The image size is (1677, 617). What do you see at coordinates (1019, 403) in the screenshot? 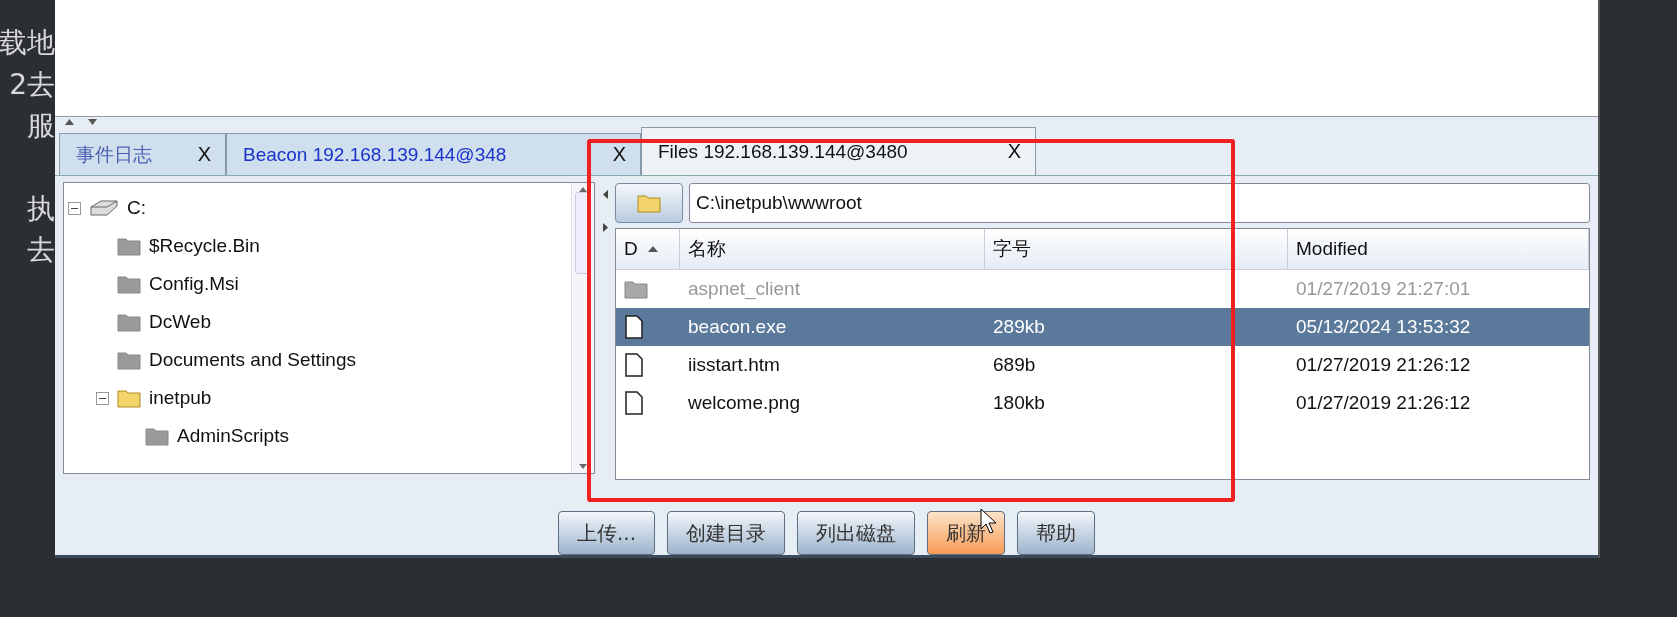
I see `table-cell-text: 180kb` at bounding box center [1019, 403].